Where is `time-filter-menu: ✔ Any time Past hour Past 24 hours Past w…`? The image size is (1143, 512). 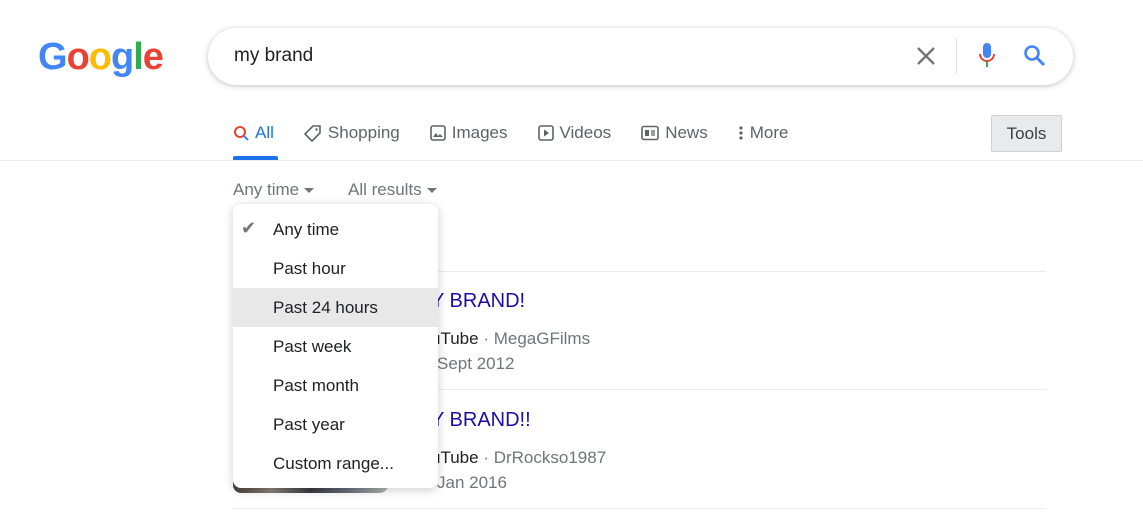 time-filter-menu: ✔ Any time Past hour Past 24 hours Past w… is located at coordinates (335, 346).